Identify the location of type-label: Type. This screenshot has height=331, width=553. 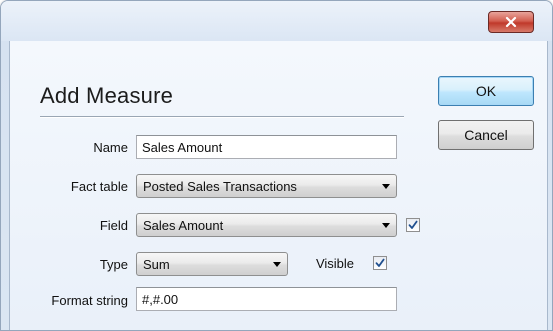
(113, 264).